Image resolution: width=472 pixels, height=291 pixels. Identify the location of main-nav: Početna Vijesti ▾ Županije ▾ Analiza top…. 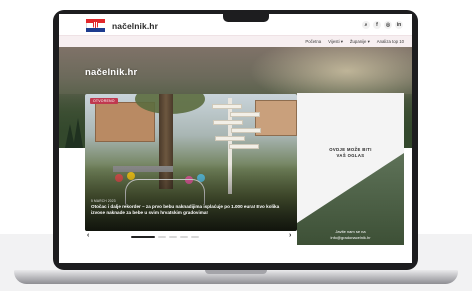
(235, 41).